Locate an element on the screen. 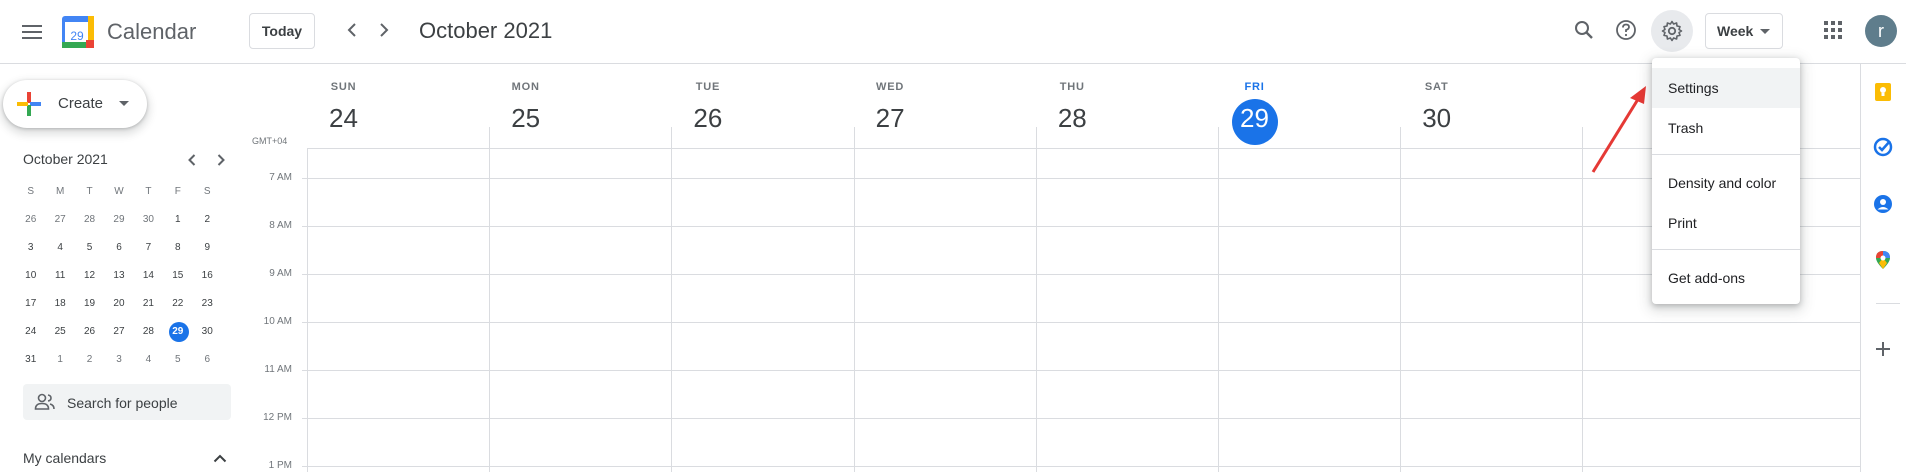 The height and width of the screenshot is (472, 1906). help-button is located at coordinates (1626, 30).